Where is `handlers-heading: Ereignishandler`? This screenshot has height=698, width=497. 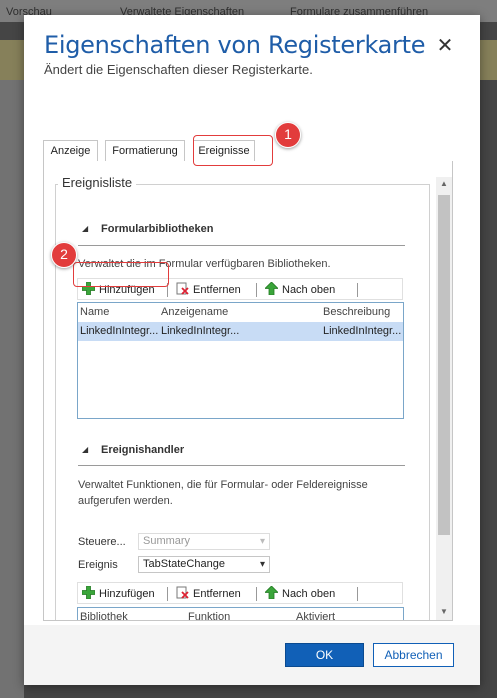 handlers-heading: Ereignishandler is located at coordinates (143, 450).